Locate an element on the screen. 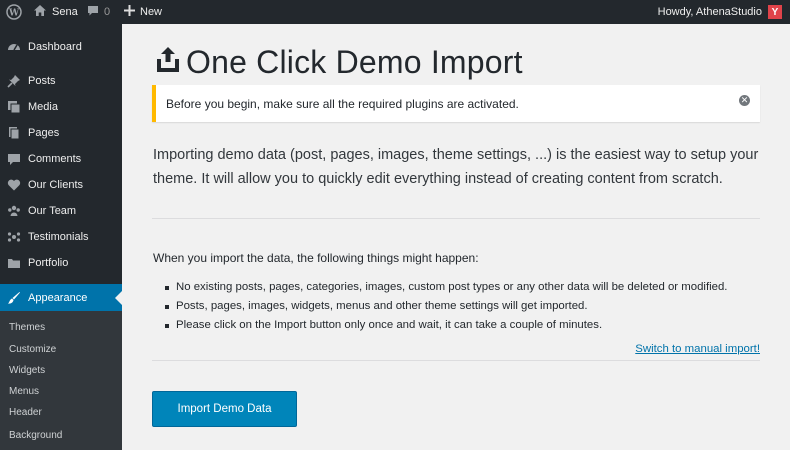 Image resolution: width=790 pixels, height=450 pixels. comments-count: 0 is located at coordinates (107, 12).